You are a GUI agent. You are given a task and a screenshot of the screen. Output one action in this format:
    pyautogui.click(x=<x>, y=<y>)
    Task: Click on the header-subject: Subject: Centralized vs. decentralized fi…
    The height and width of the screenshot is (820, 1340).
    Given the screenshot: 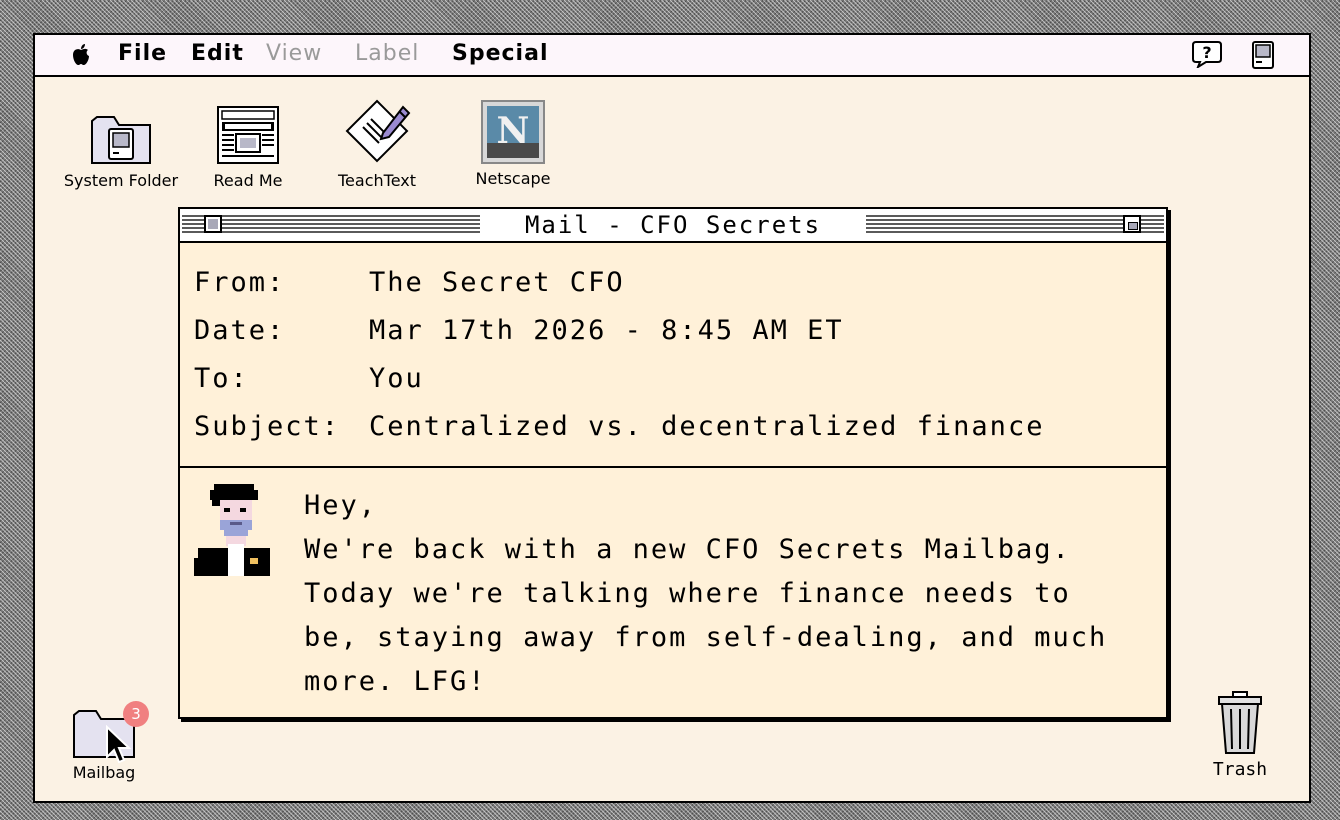 What is the action you would take?
    pyautogui.click(x=619, y=426)
    